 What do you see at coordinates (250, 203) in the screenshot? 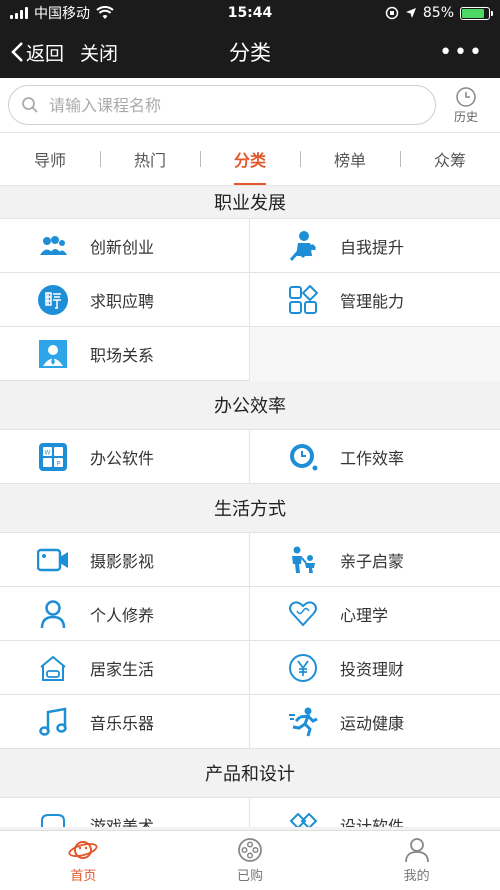
I see `section-title: 职业发展` at bounding box center [250, 203].